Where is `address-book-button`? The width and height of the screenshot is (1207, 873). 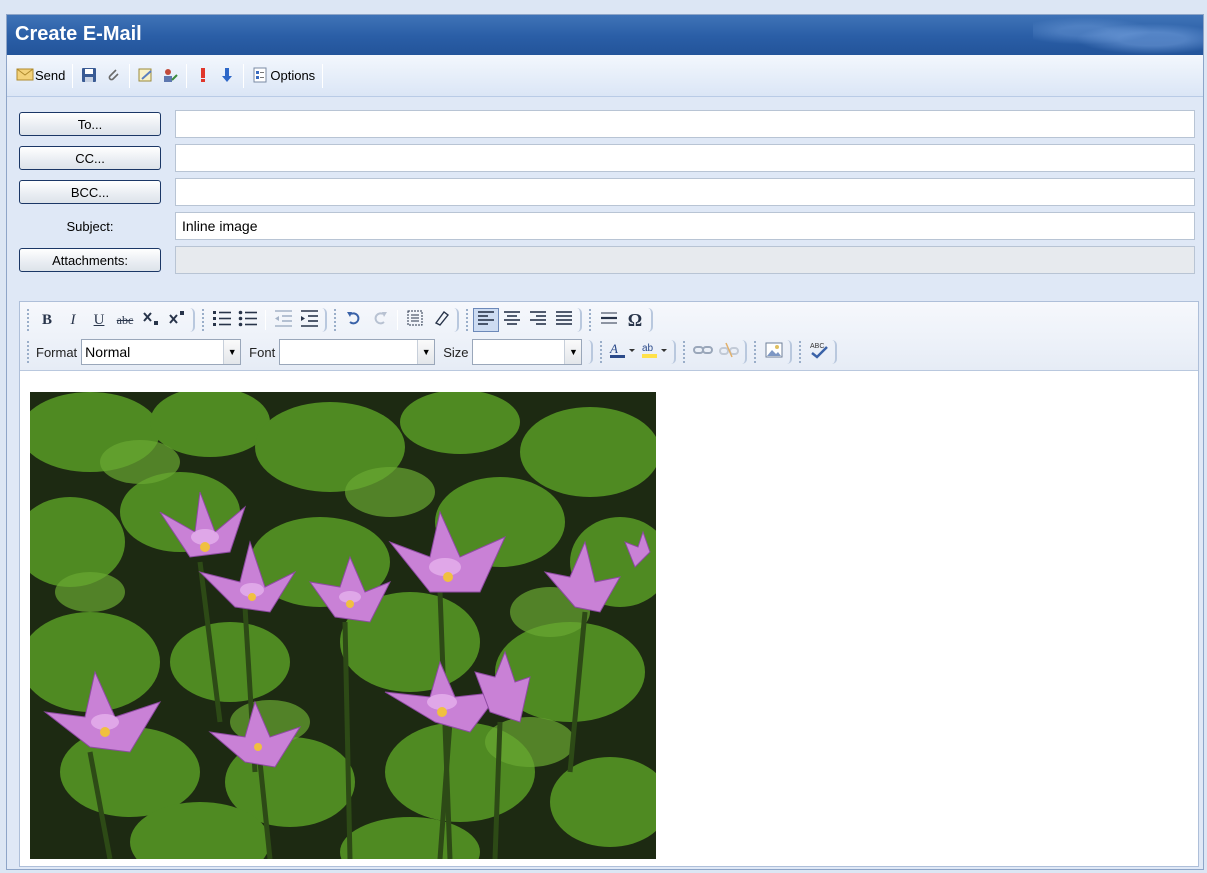 address-book-button is located at coordinates (170, 76).